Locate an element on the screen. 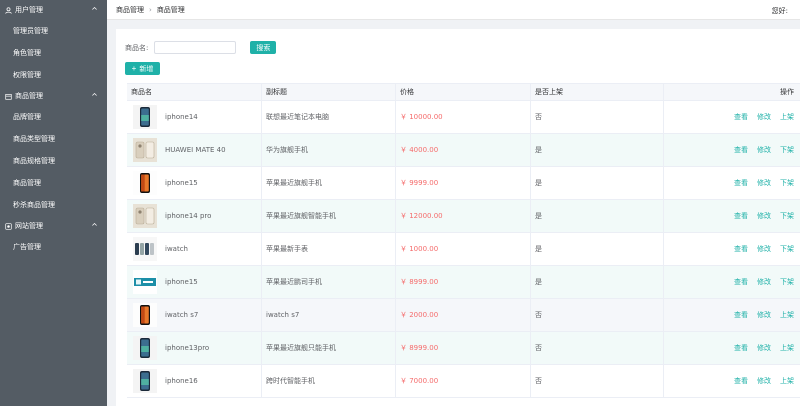 The height and width of the screenshot is (406, 800). column-header: 商品名 is located at coordinates (194, 92).